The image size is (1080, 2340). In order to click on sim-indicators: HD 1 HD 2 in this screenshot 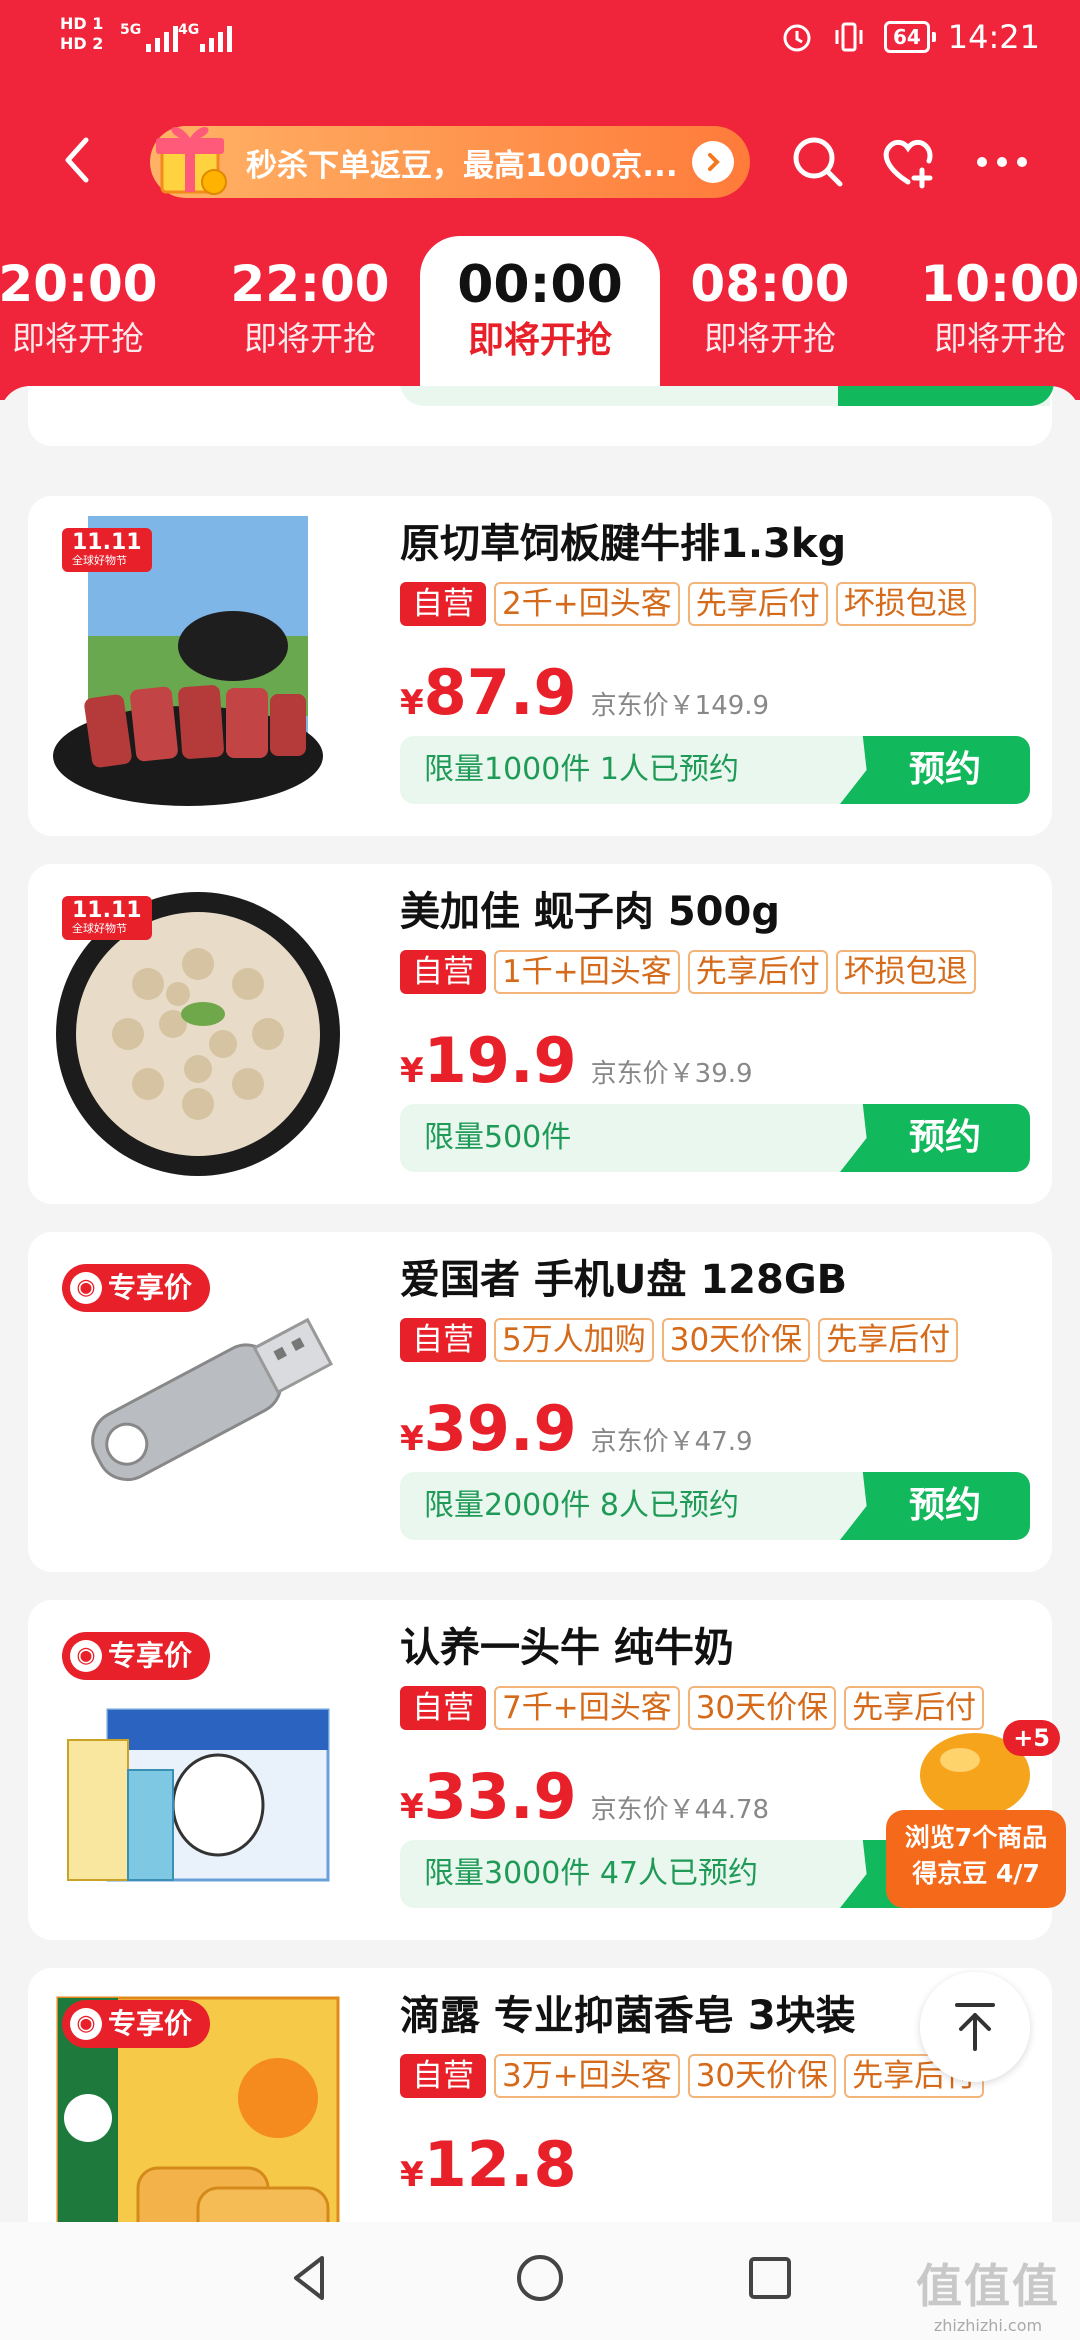, I will do `click(81, 34)`.